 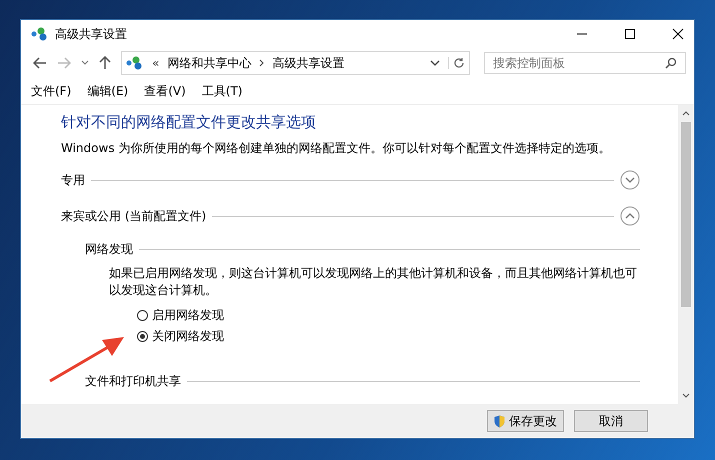 I want to click on scroll-up-icon, so click(x=686, y=113).